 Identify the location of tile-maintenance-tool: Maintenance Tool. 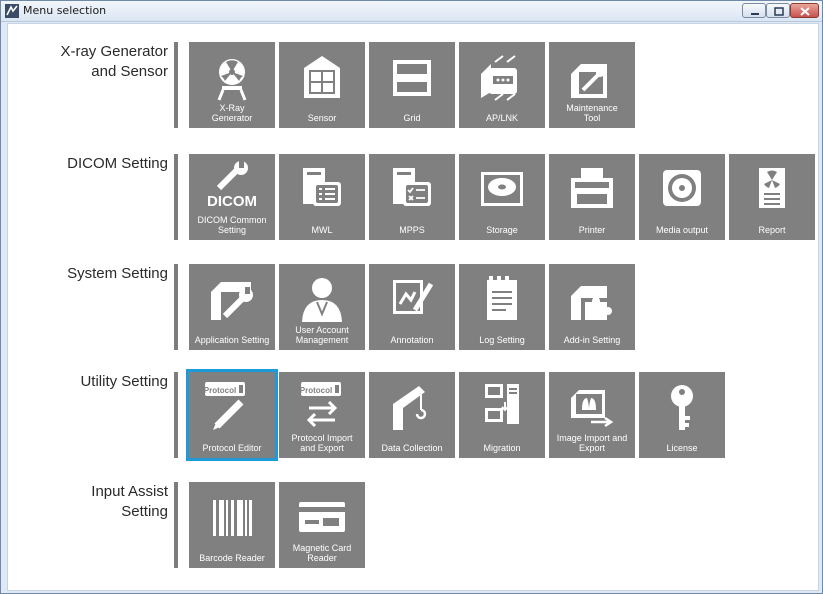
(592, 85).